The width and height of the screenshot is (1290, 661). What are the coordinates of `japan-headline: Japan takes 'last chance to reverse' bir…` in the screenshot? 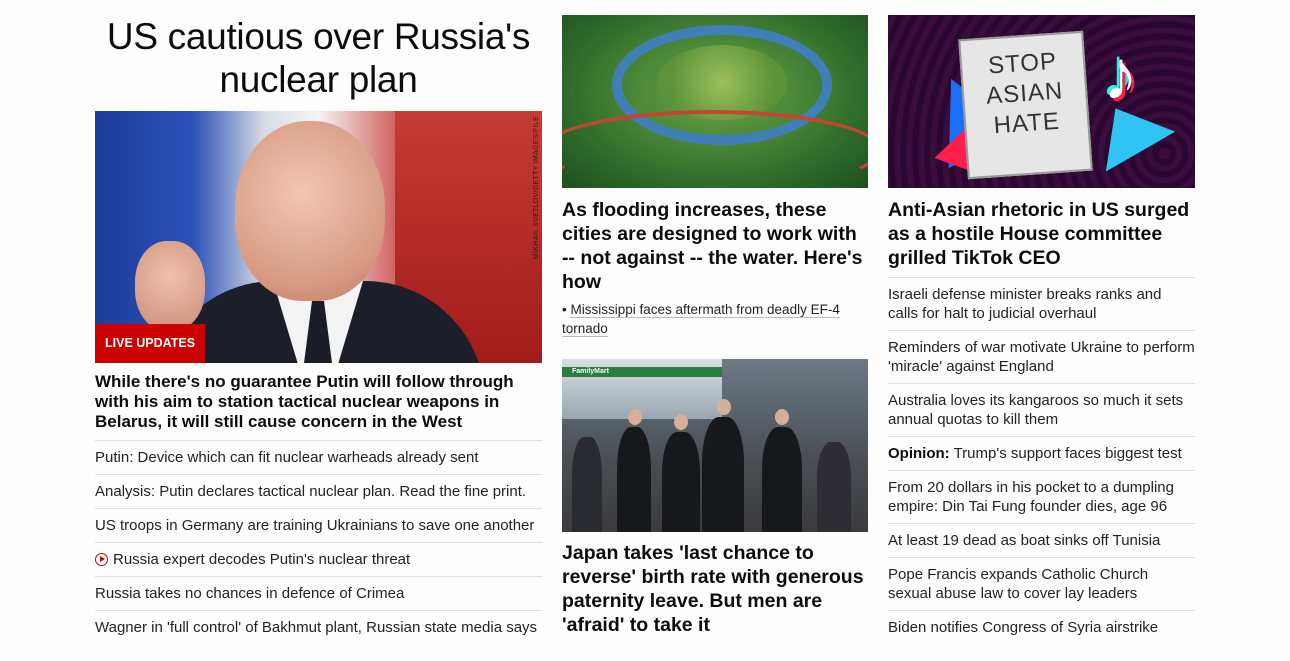 It's located at (715, 589).